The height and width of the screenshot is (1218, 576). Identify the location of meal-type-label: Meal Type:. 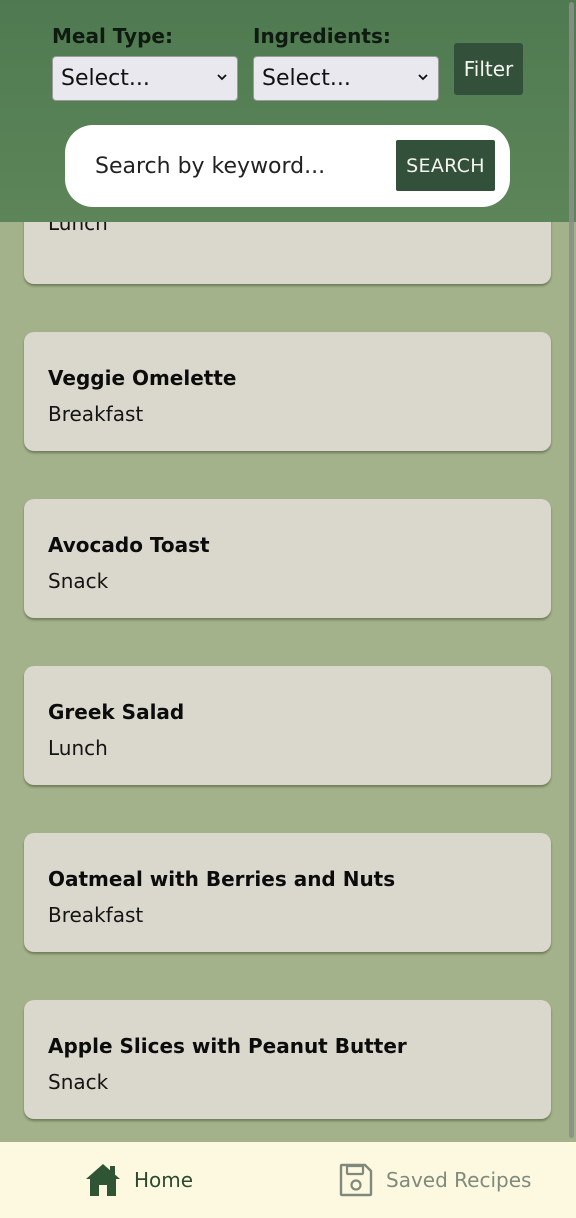
(112, 36).